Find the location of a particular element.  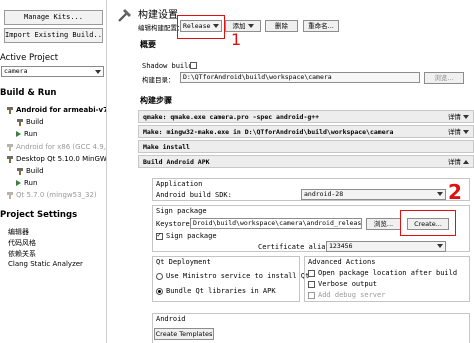

project-select: camera is located at coordinates (52, 71).